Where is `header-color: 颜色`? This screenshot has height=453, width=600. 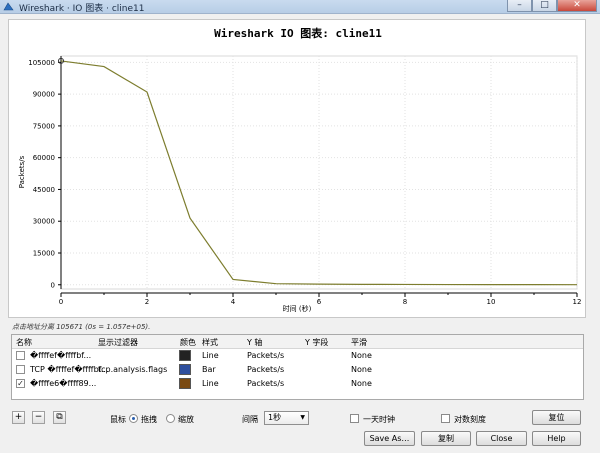
header-color: 颜色 is located at coordinates (188, 342).